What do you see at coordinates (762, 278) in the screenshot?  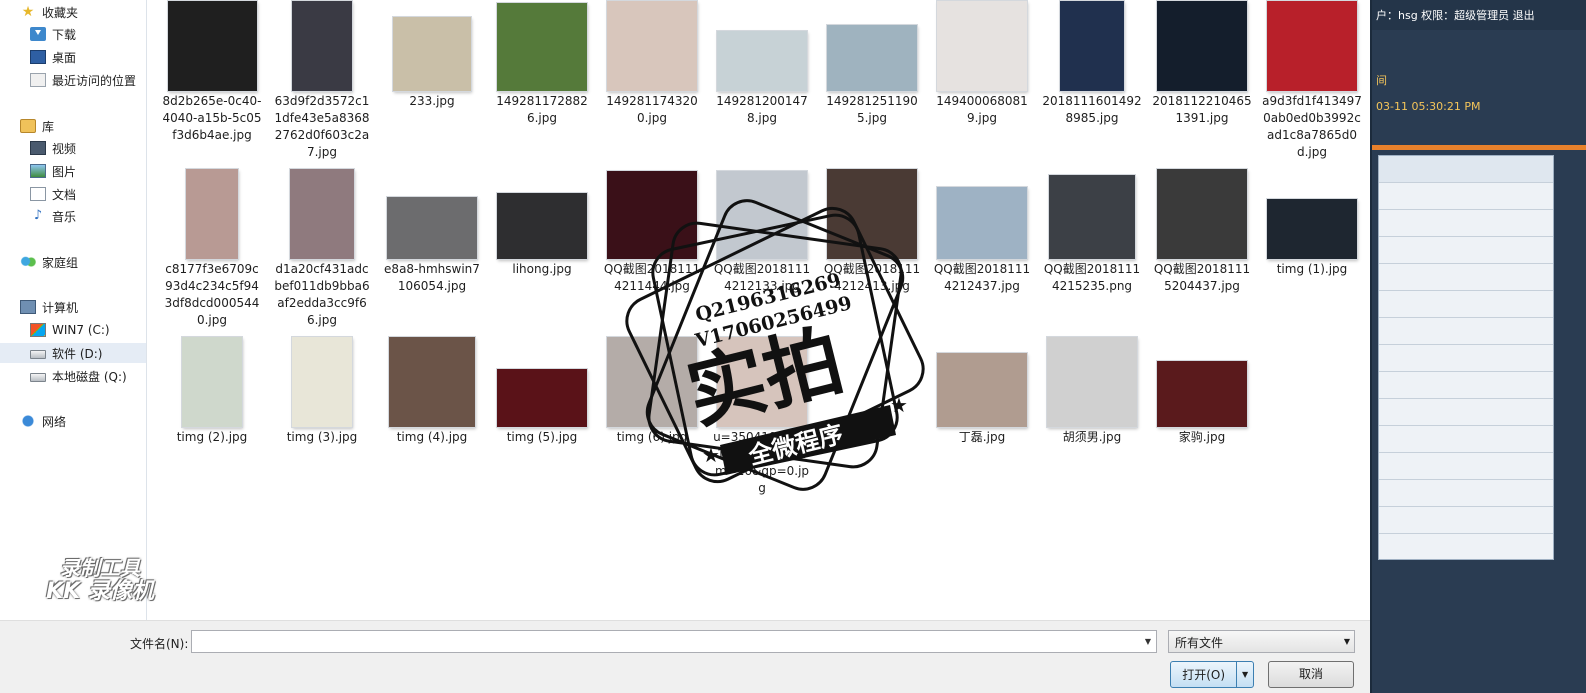 I see `file-name: QQ截图20181114212133.jpg` at bounding box center [762, 278].